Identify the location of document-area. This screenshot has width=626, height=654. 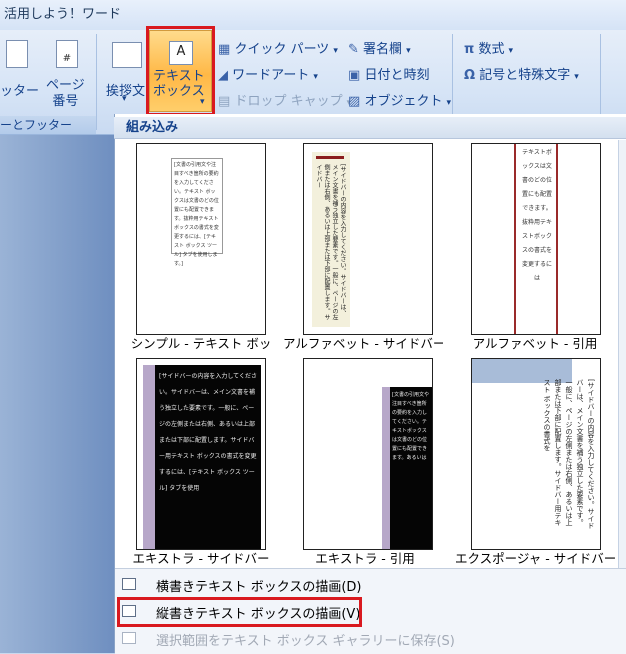
(57, 394).